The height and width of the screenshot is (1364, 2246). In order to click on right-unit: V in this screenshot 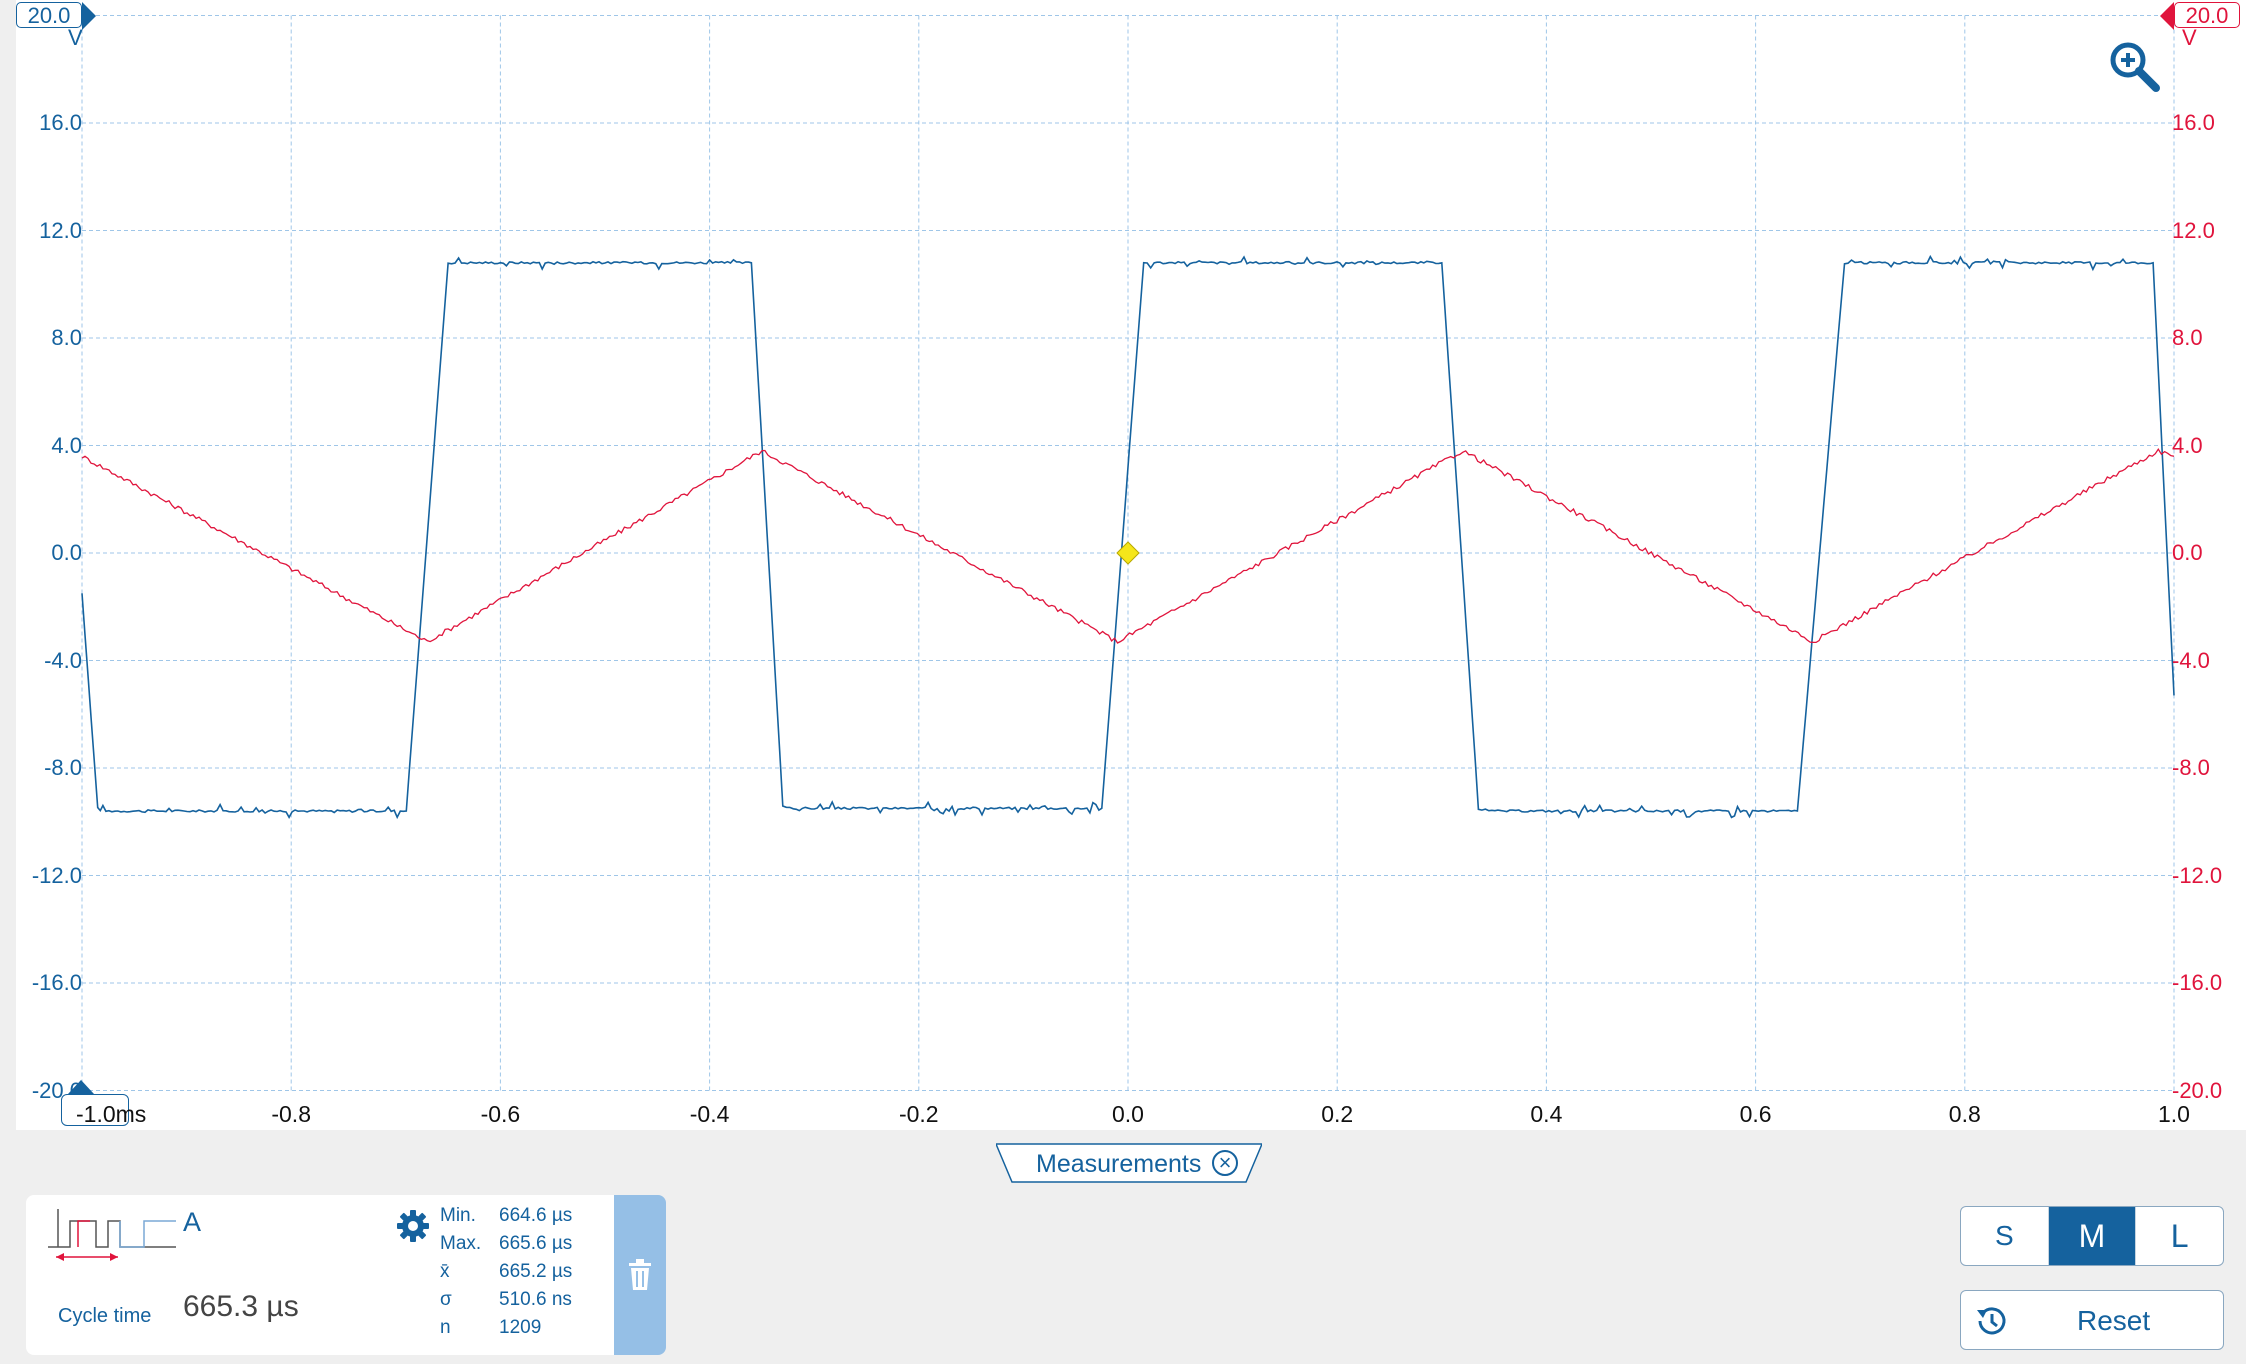, I will do `click(2189, 37)`.